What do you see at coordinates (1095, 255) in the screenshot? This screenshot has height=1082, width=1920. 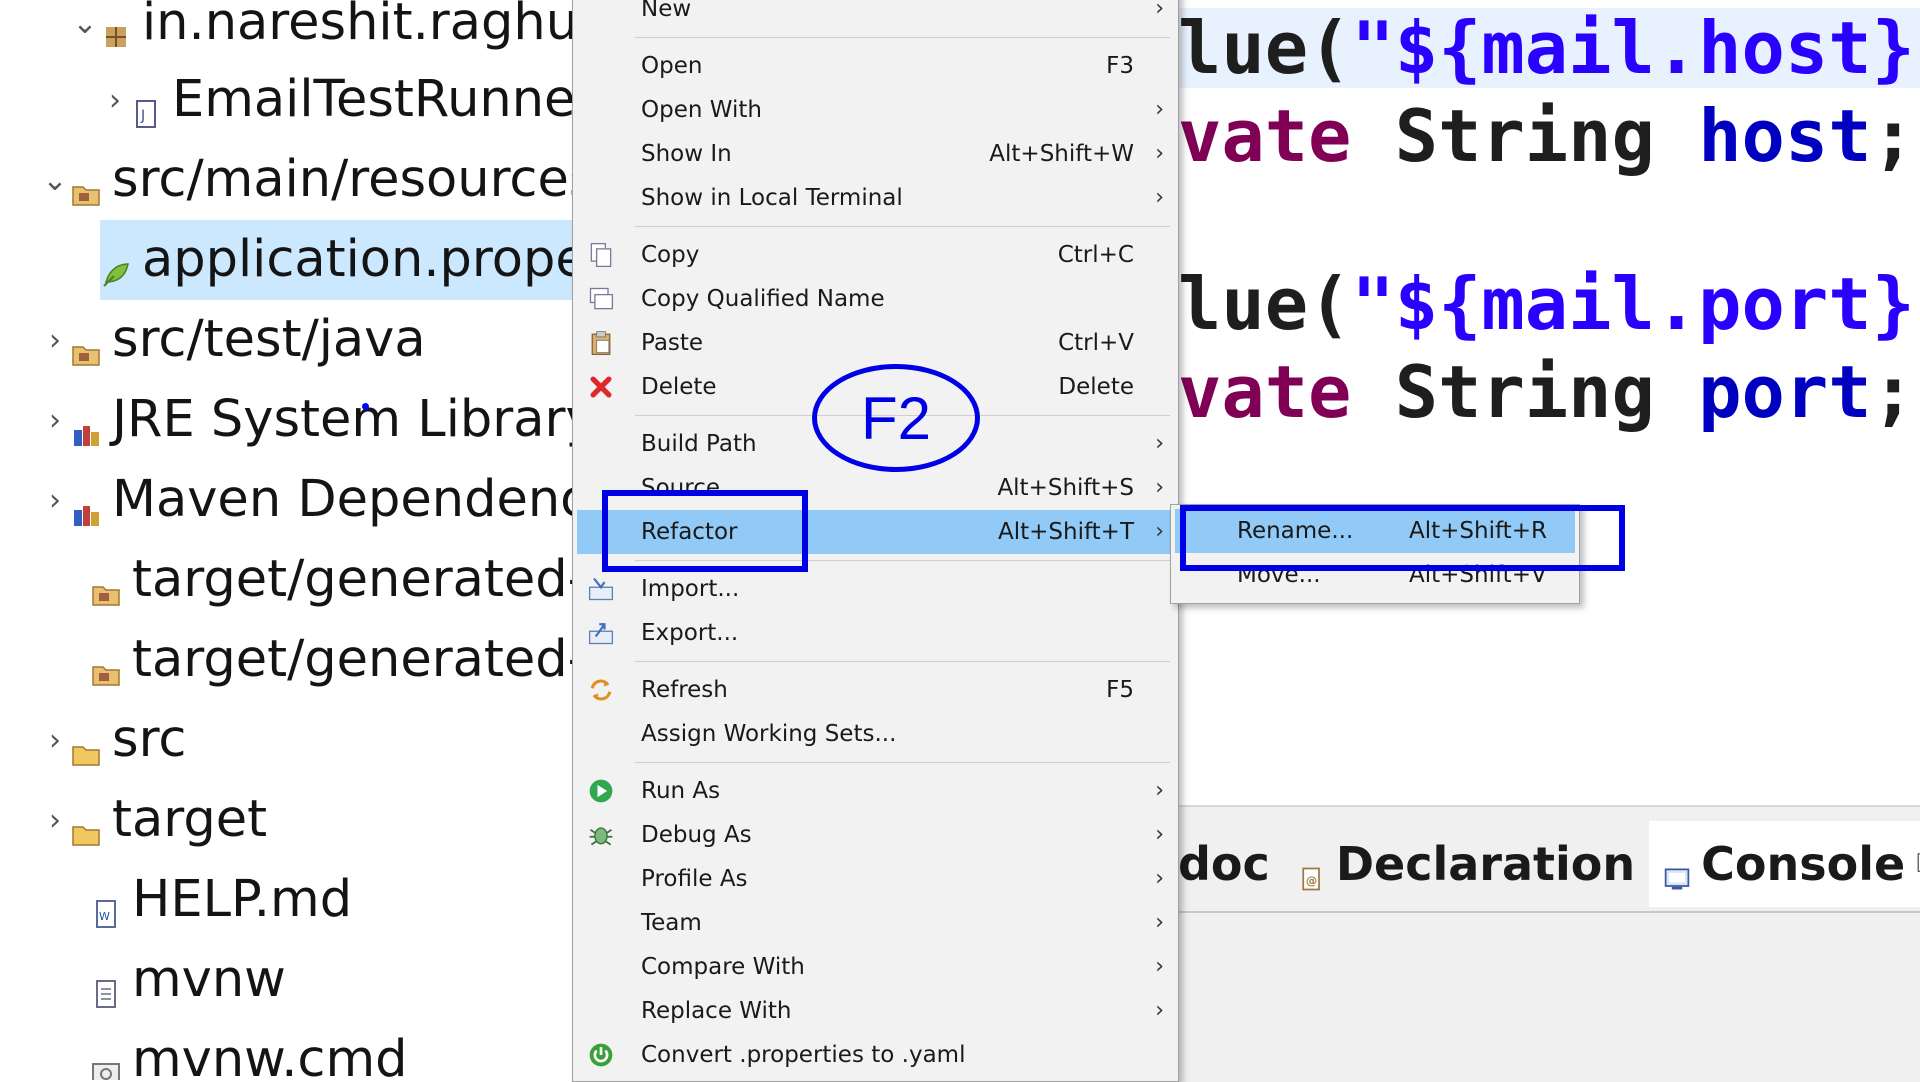 I see `menu-item-shortcut: Ctrl+C` at bounding box center [1095, 255].